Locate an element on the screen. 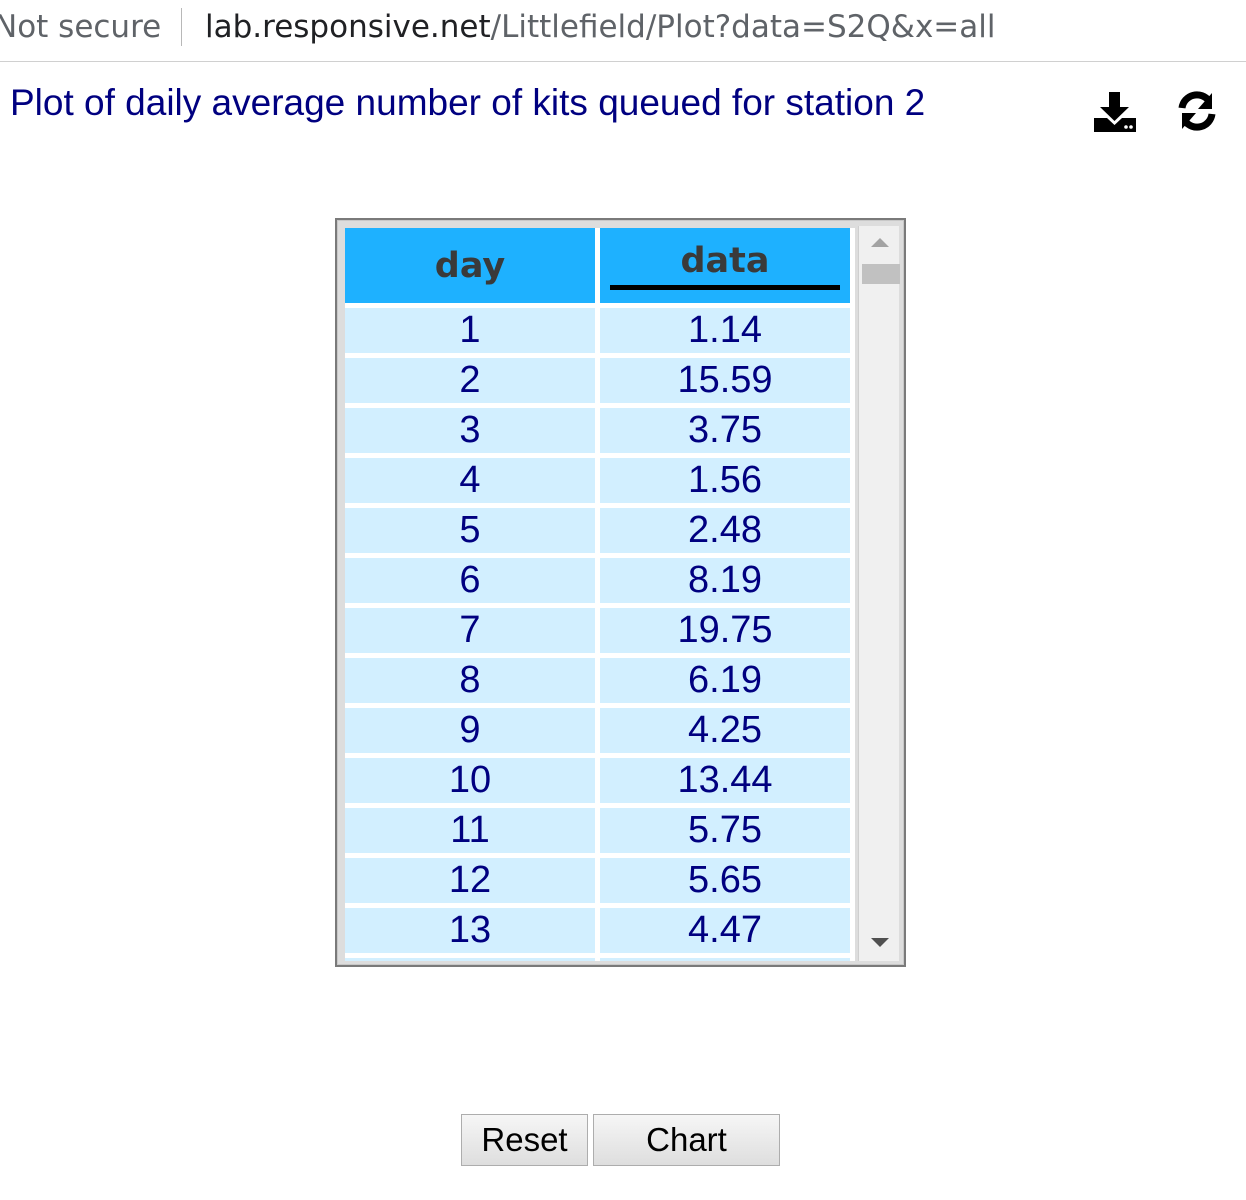  data-cell: 19.75 is located at coordinates (725, 630).